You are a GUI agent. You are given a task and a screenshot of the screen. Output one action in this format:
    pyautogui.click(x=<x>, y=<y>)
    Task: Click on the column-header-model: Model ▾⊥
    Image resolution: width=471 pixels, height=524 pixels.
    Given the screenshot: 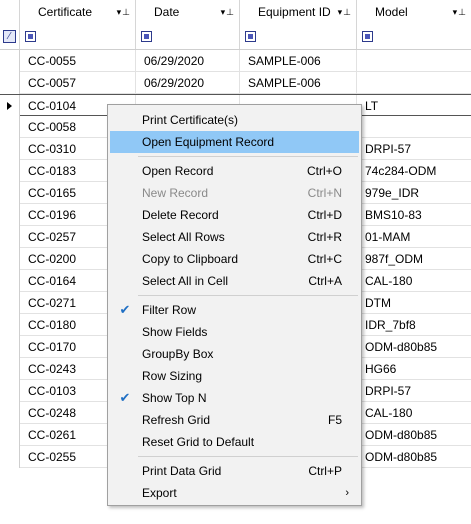 What is the action you would take?
    pyautogui.click(x=414, y=12)
    